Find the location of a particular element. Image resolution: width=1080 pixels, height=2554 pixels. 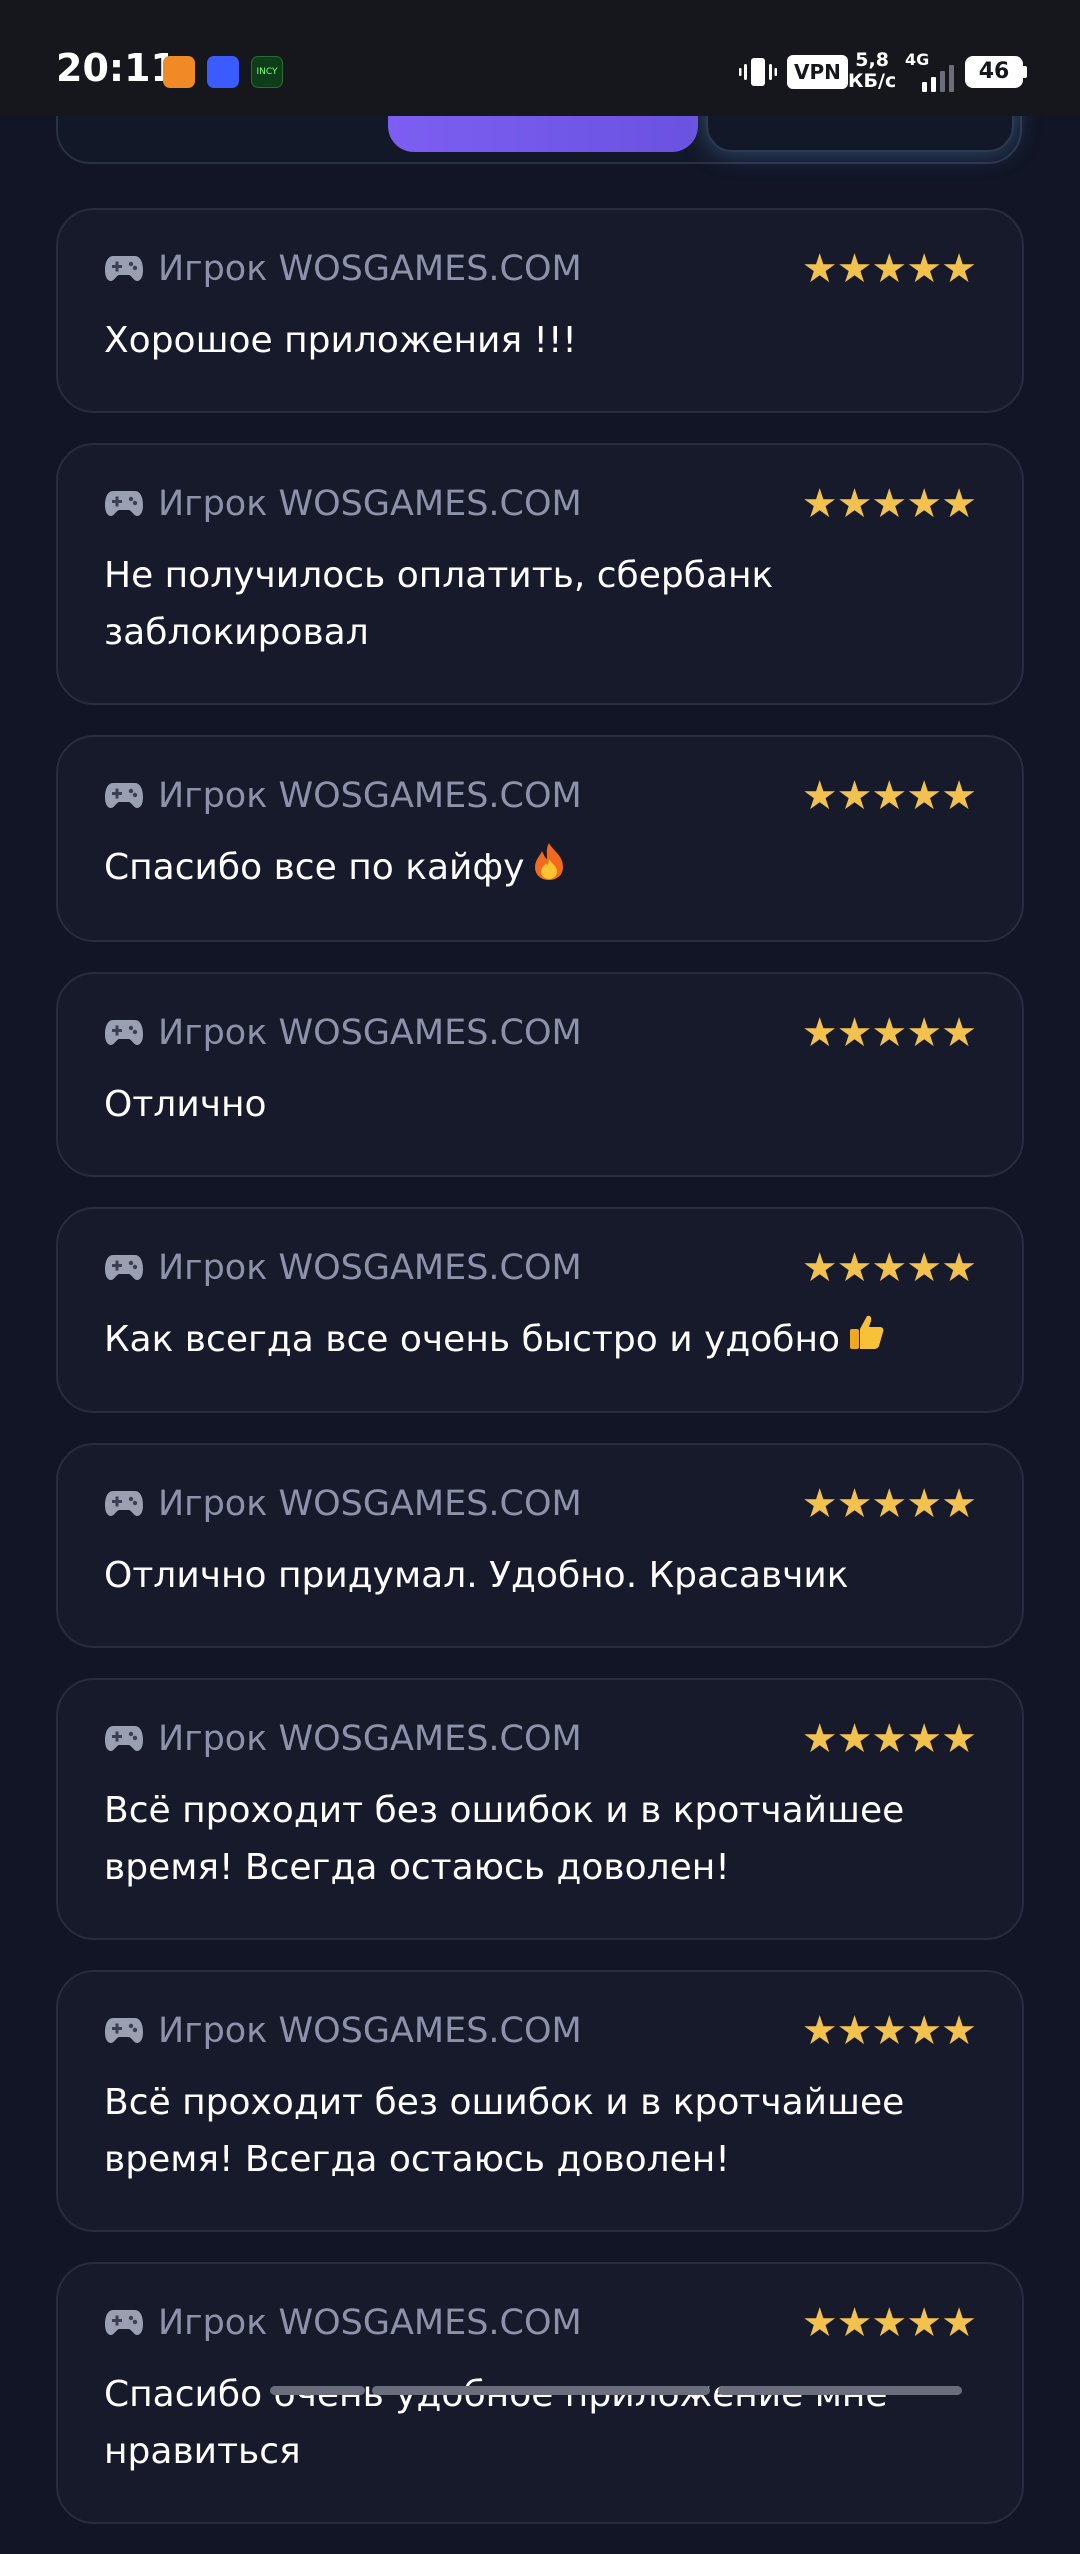

notification-app-icon is located at coordinates (179, 72).